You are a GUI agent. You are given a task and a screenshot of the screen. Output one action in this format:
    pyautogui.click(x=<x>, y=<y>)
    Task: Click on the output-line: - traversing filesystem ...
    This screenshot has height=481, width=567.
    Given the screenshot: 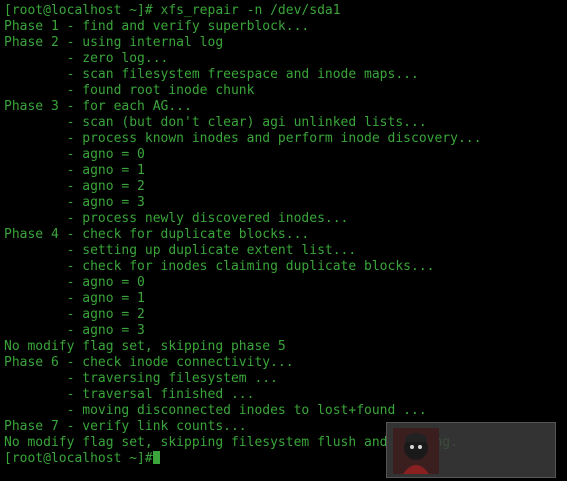 What is the action you would take?
    pyautogui.click(x=141, y=378)
    